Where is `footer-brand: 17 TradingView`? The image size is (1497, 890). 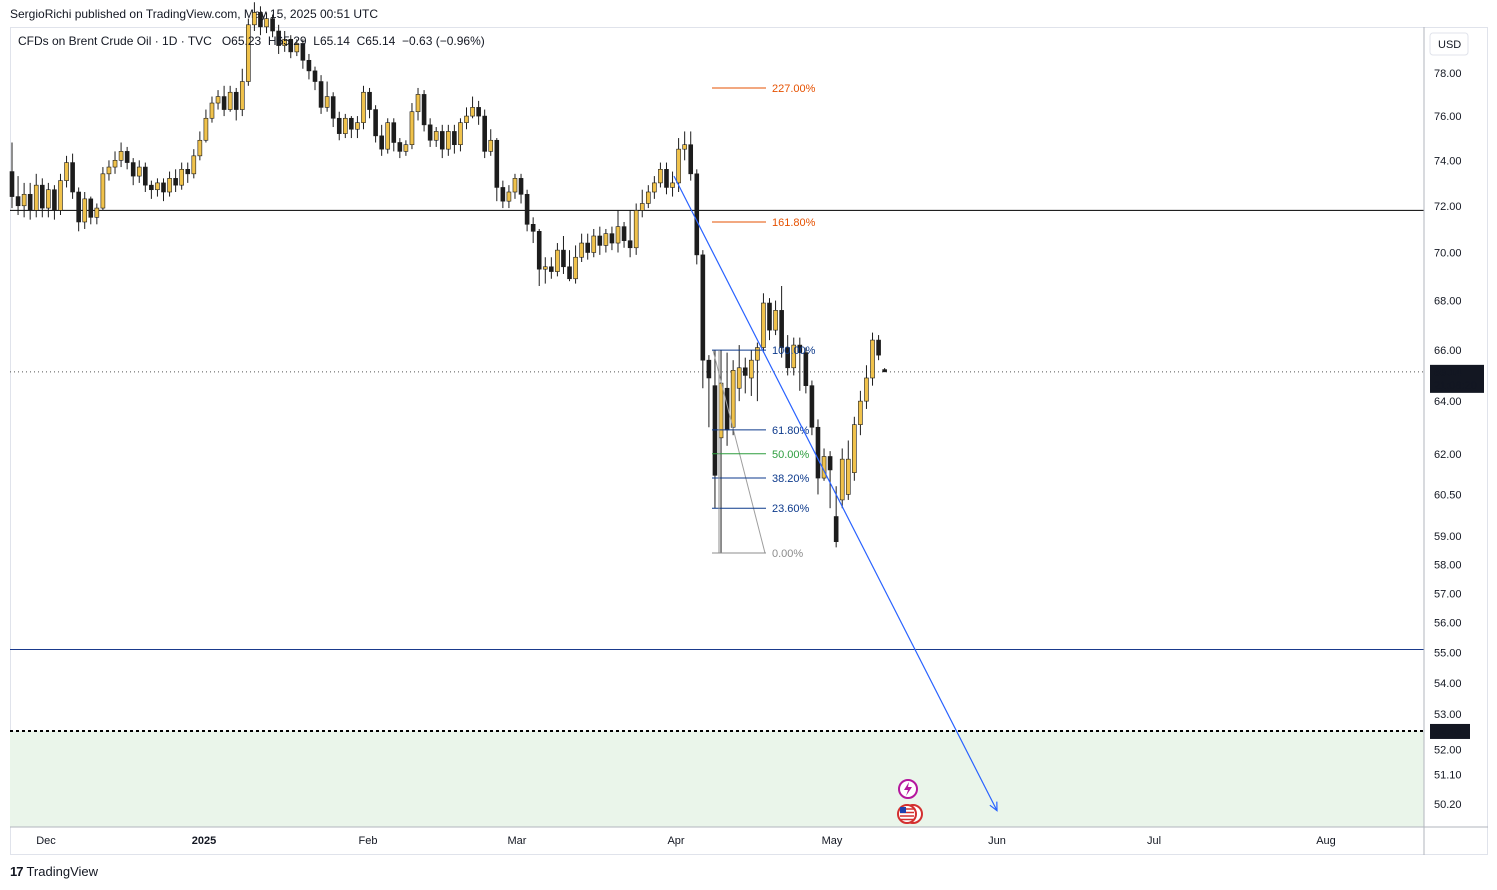 footer-brand: 17 TradingView is located at coordinates (54, 871).